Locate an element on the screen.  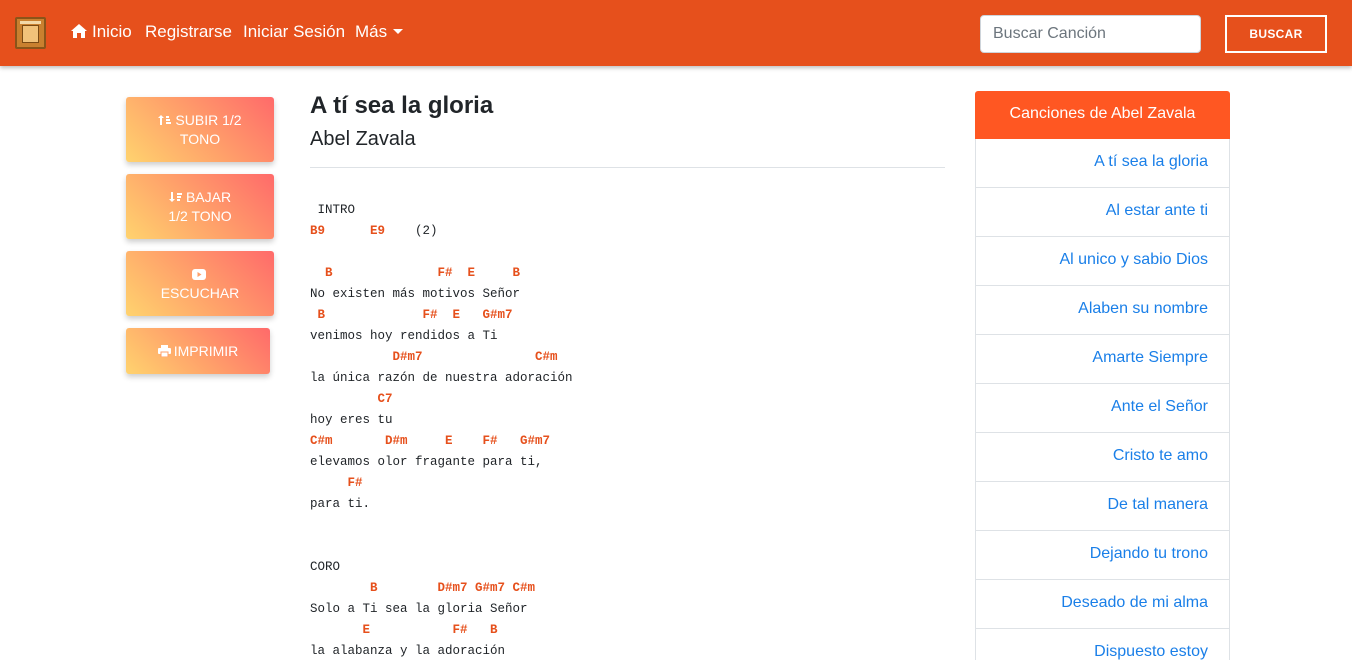
nav-login-link: Iniciar Sesión is located at coordinates (294, 32).